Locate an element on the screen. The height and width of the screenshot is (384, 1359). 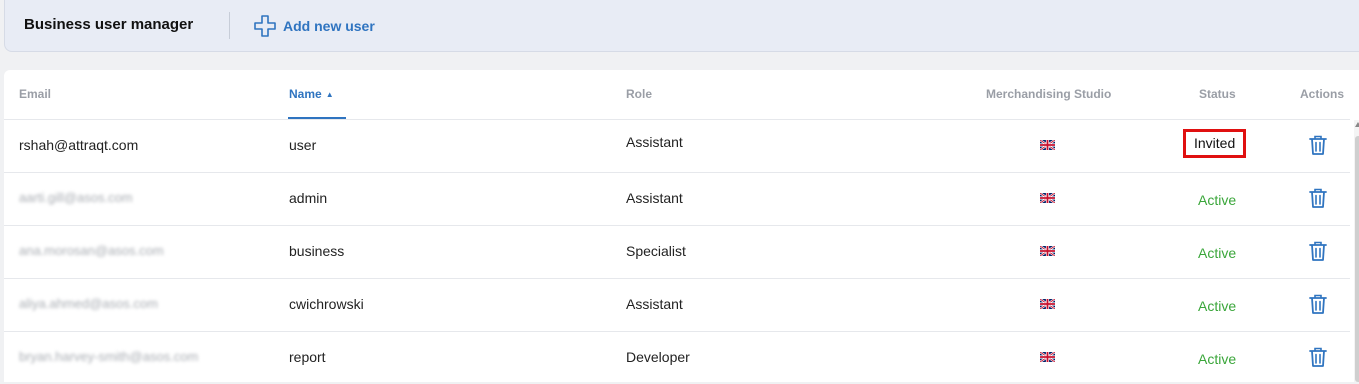
row-name: report is located at coordinates (307, 357).